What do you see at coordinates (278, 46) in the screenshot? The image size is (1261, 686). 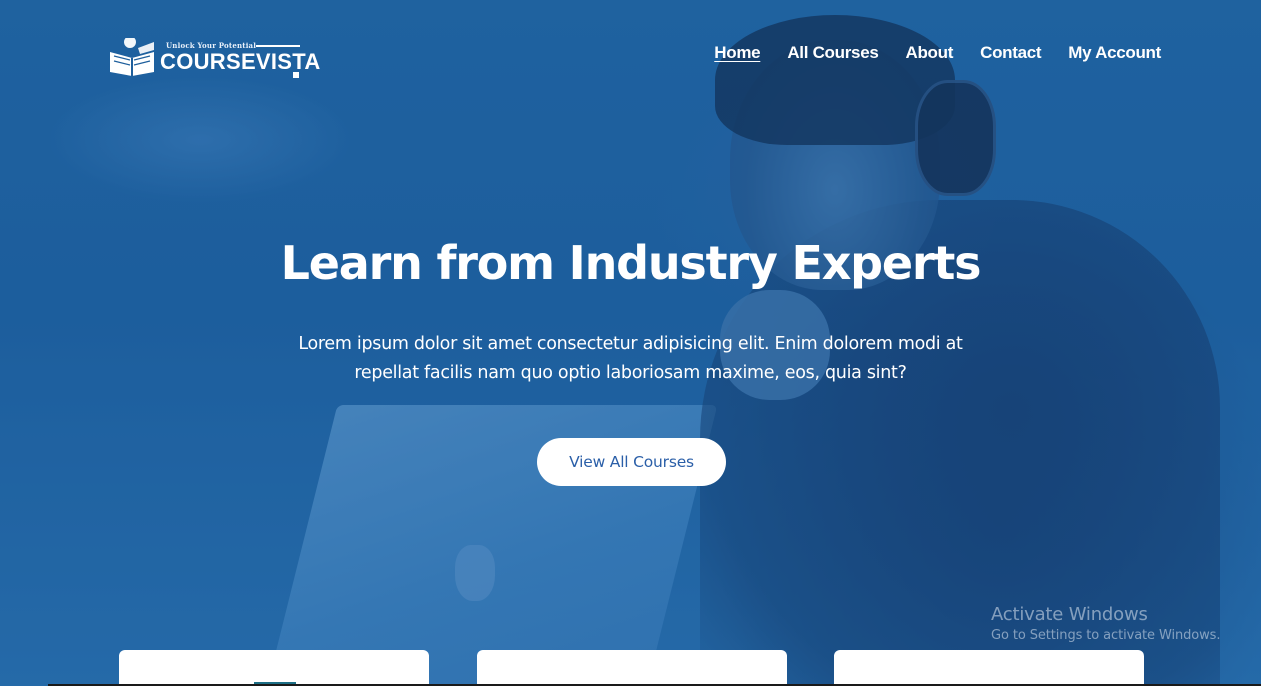 I see `logo-divider` at bounding box center [278, 46].